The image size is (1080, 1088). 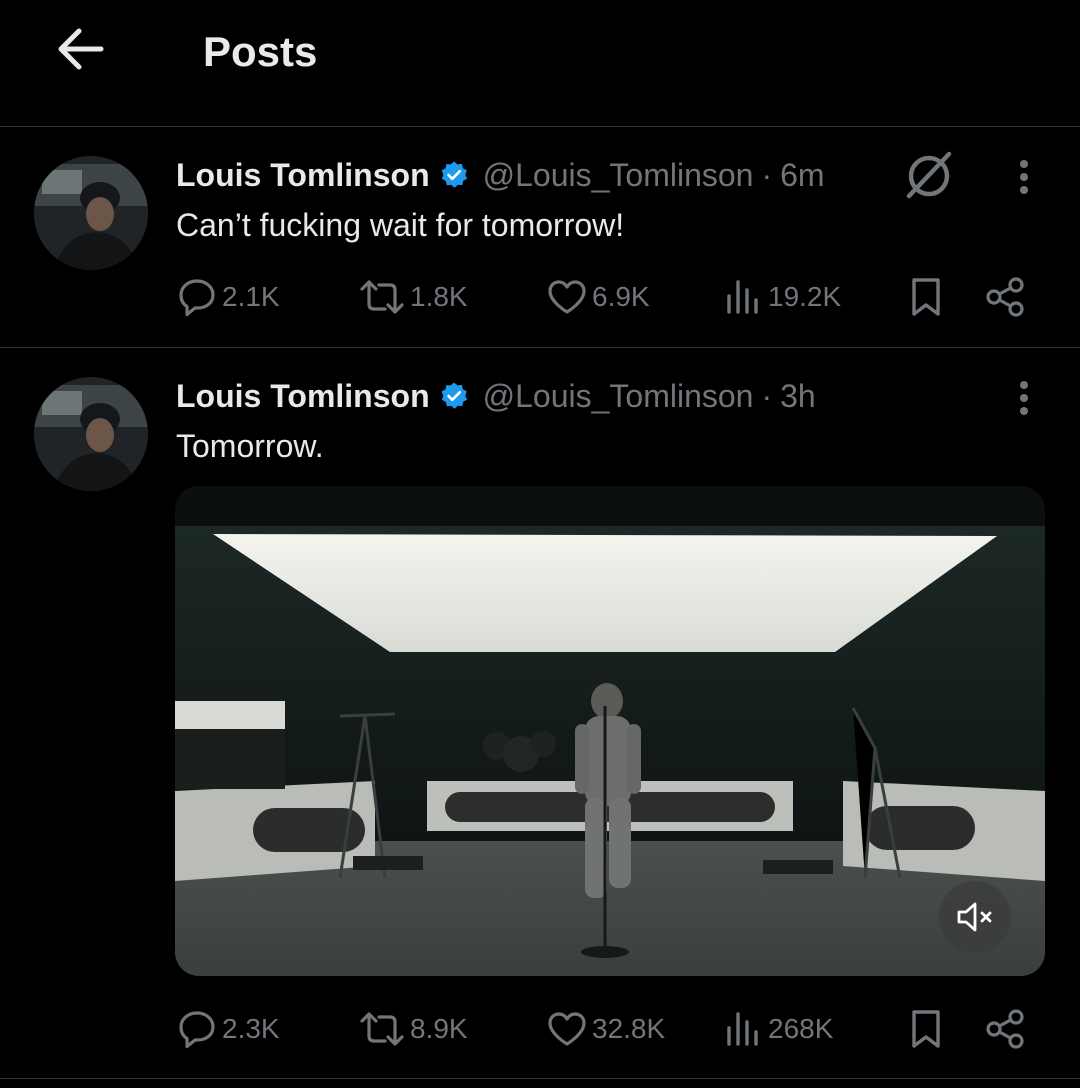 I want to click on muted-speaker-icon, so click(x=974, y=917).